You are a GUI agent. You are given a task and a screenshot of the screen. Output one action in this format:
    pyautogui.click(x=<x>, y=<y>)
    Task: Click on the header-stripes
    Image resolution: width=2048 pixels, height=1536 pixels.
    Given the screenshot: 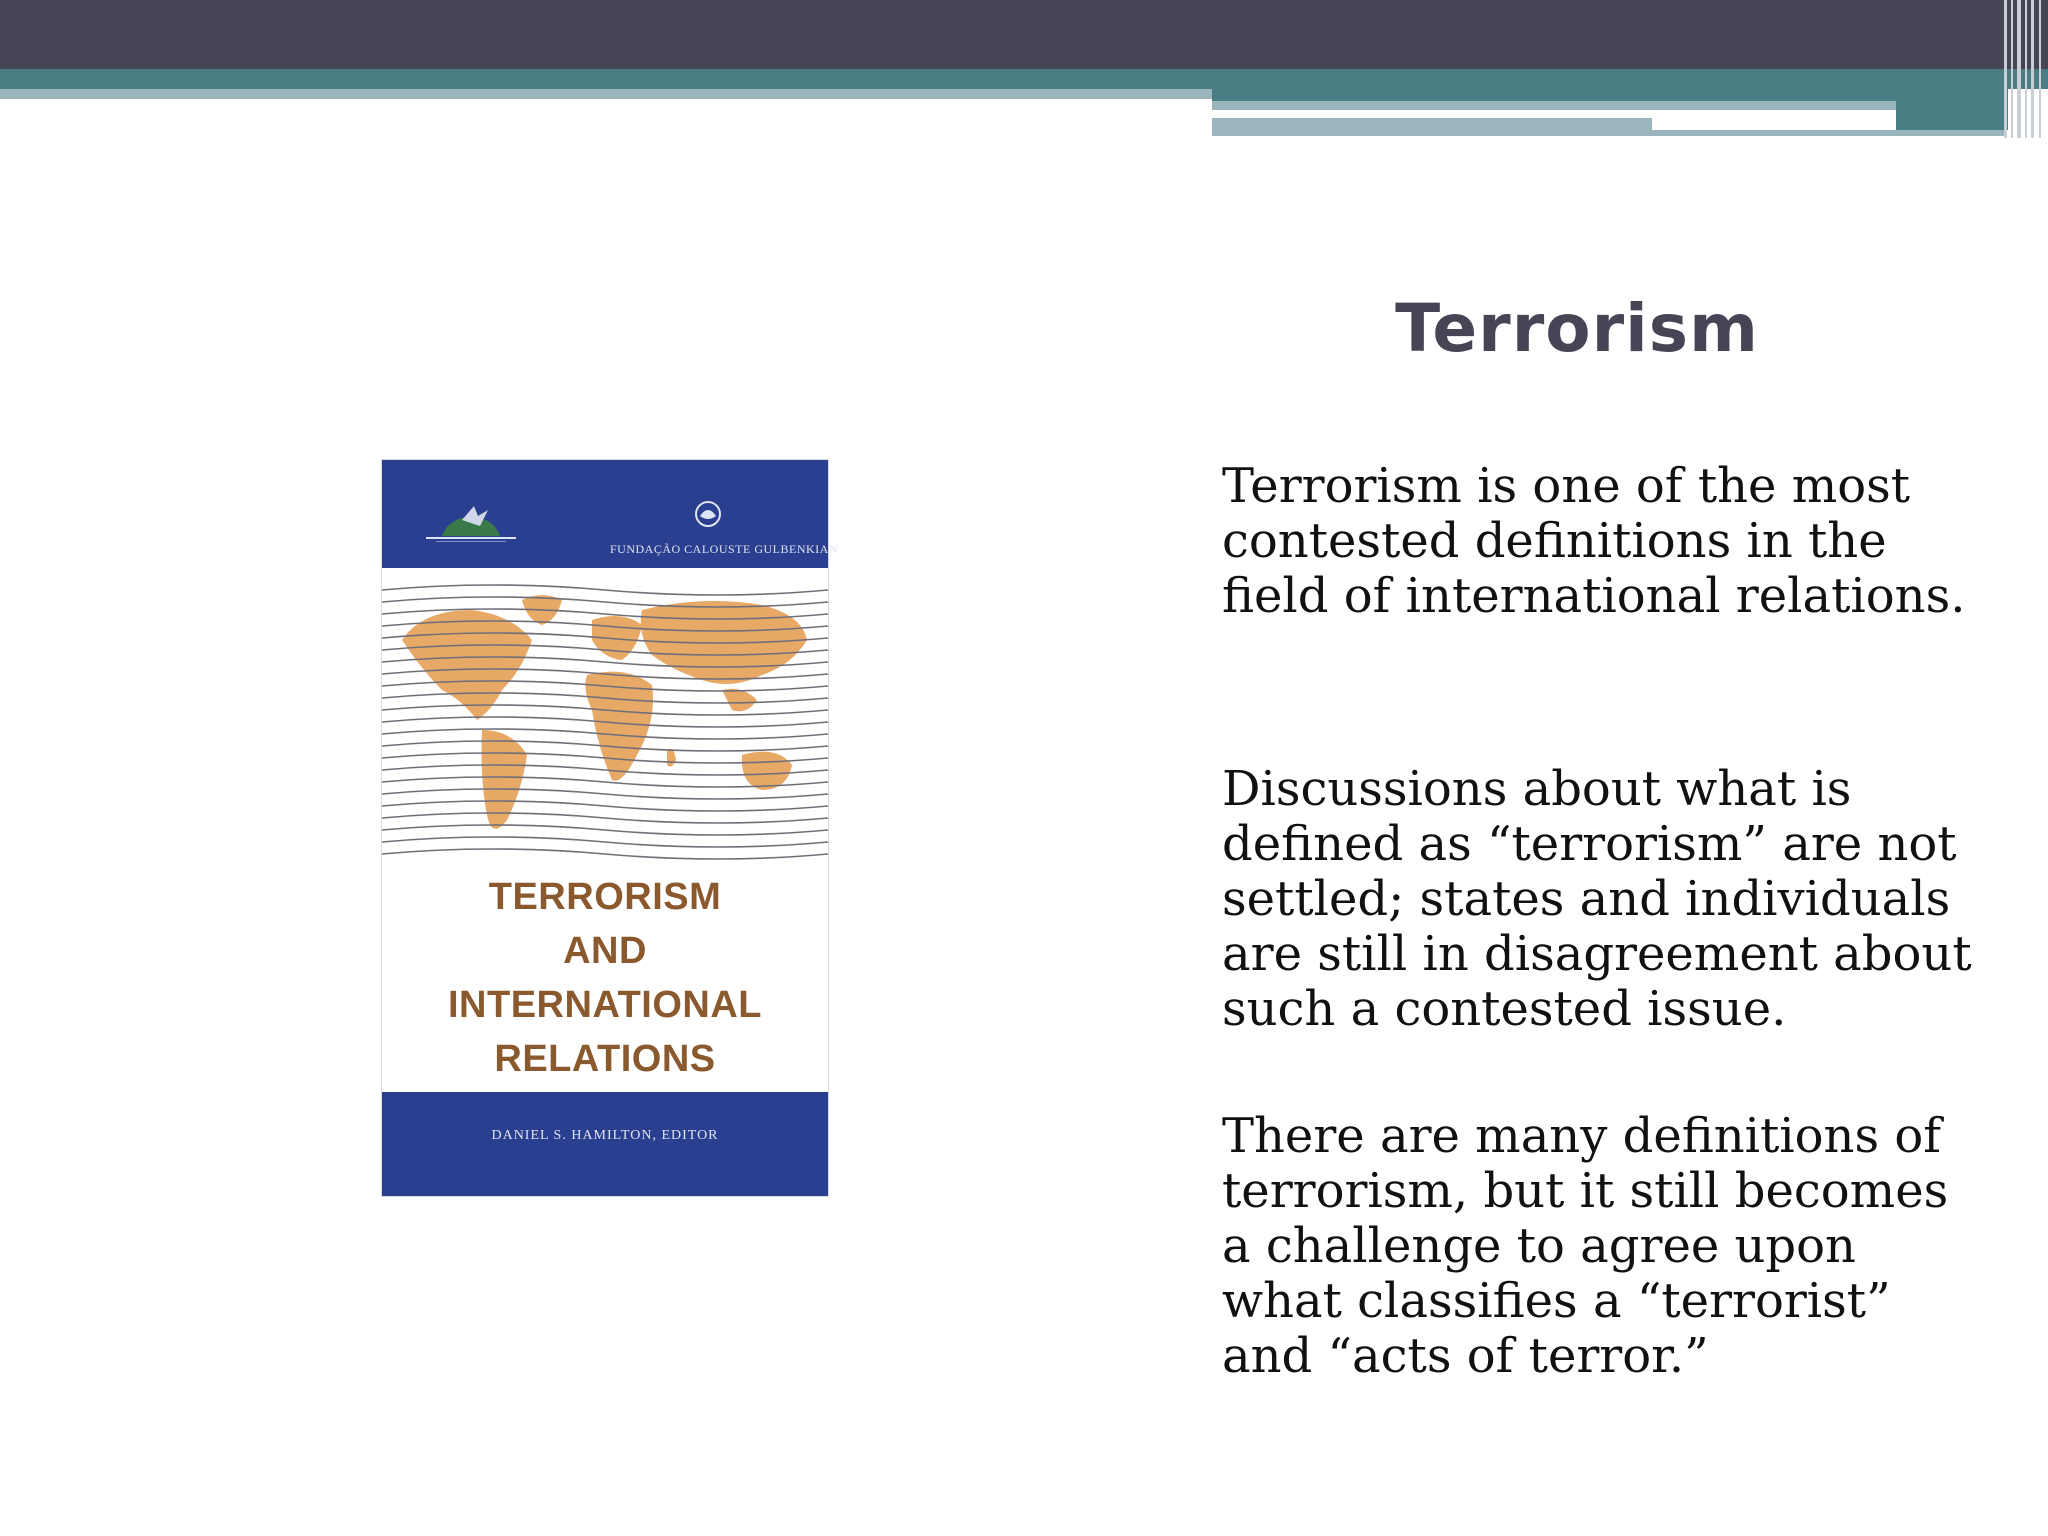 What is the action you would take?
    pyautogui.click(x=2024, y=69)
    